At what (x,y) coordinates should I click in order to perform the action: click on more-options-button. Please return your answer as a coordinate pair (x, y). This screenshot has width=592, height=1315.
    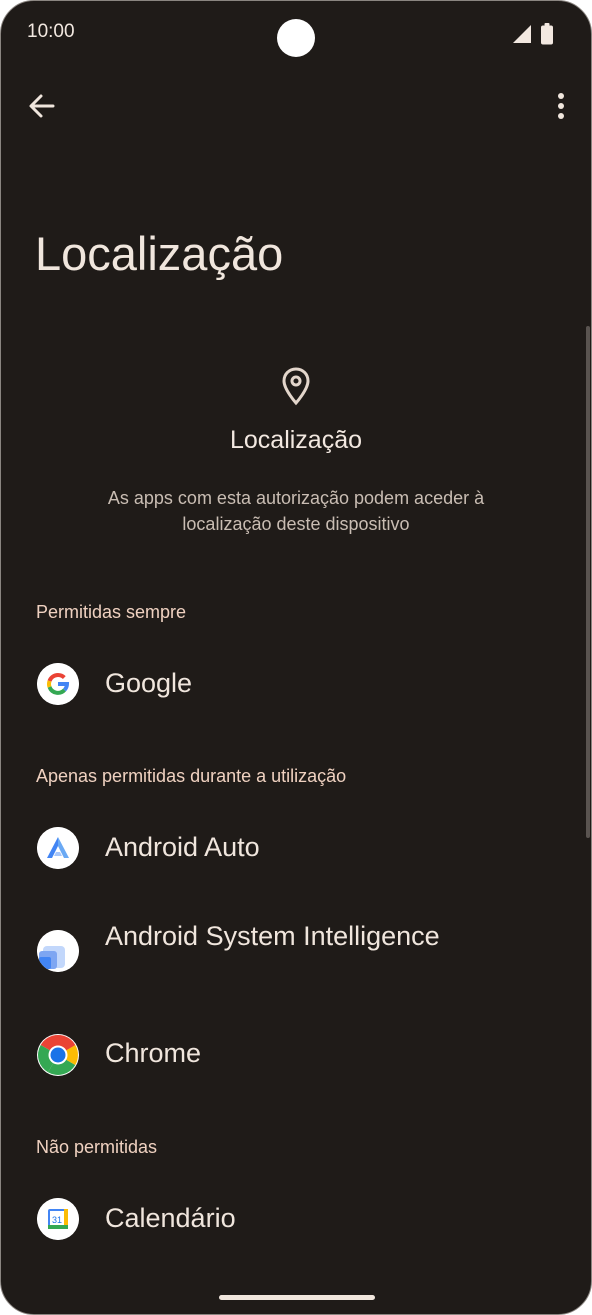
    Looking at the image, I should click on (561, 106).